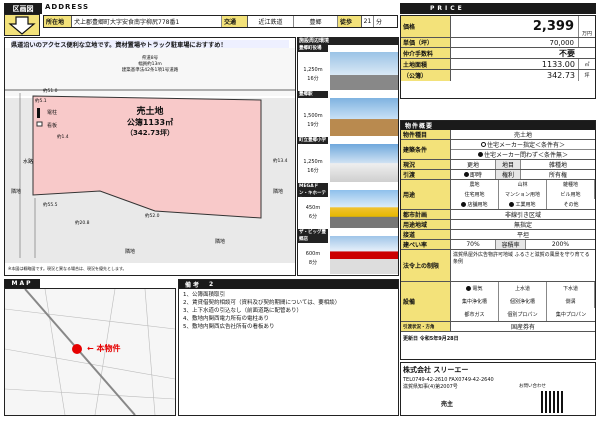  Describe the element at coordinates (426, 26) in the screenshot. I see `price-label: 価格` at that location.